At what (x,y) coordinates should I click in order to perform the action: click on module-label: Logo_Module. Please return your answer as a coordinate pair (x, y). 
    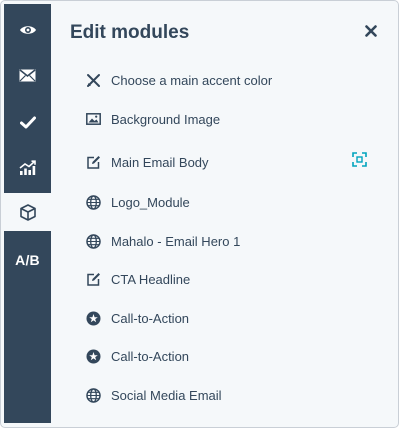
    Looking at the image, I should click on (150, 202).